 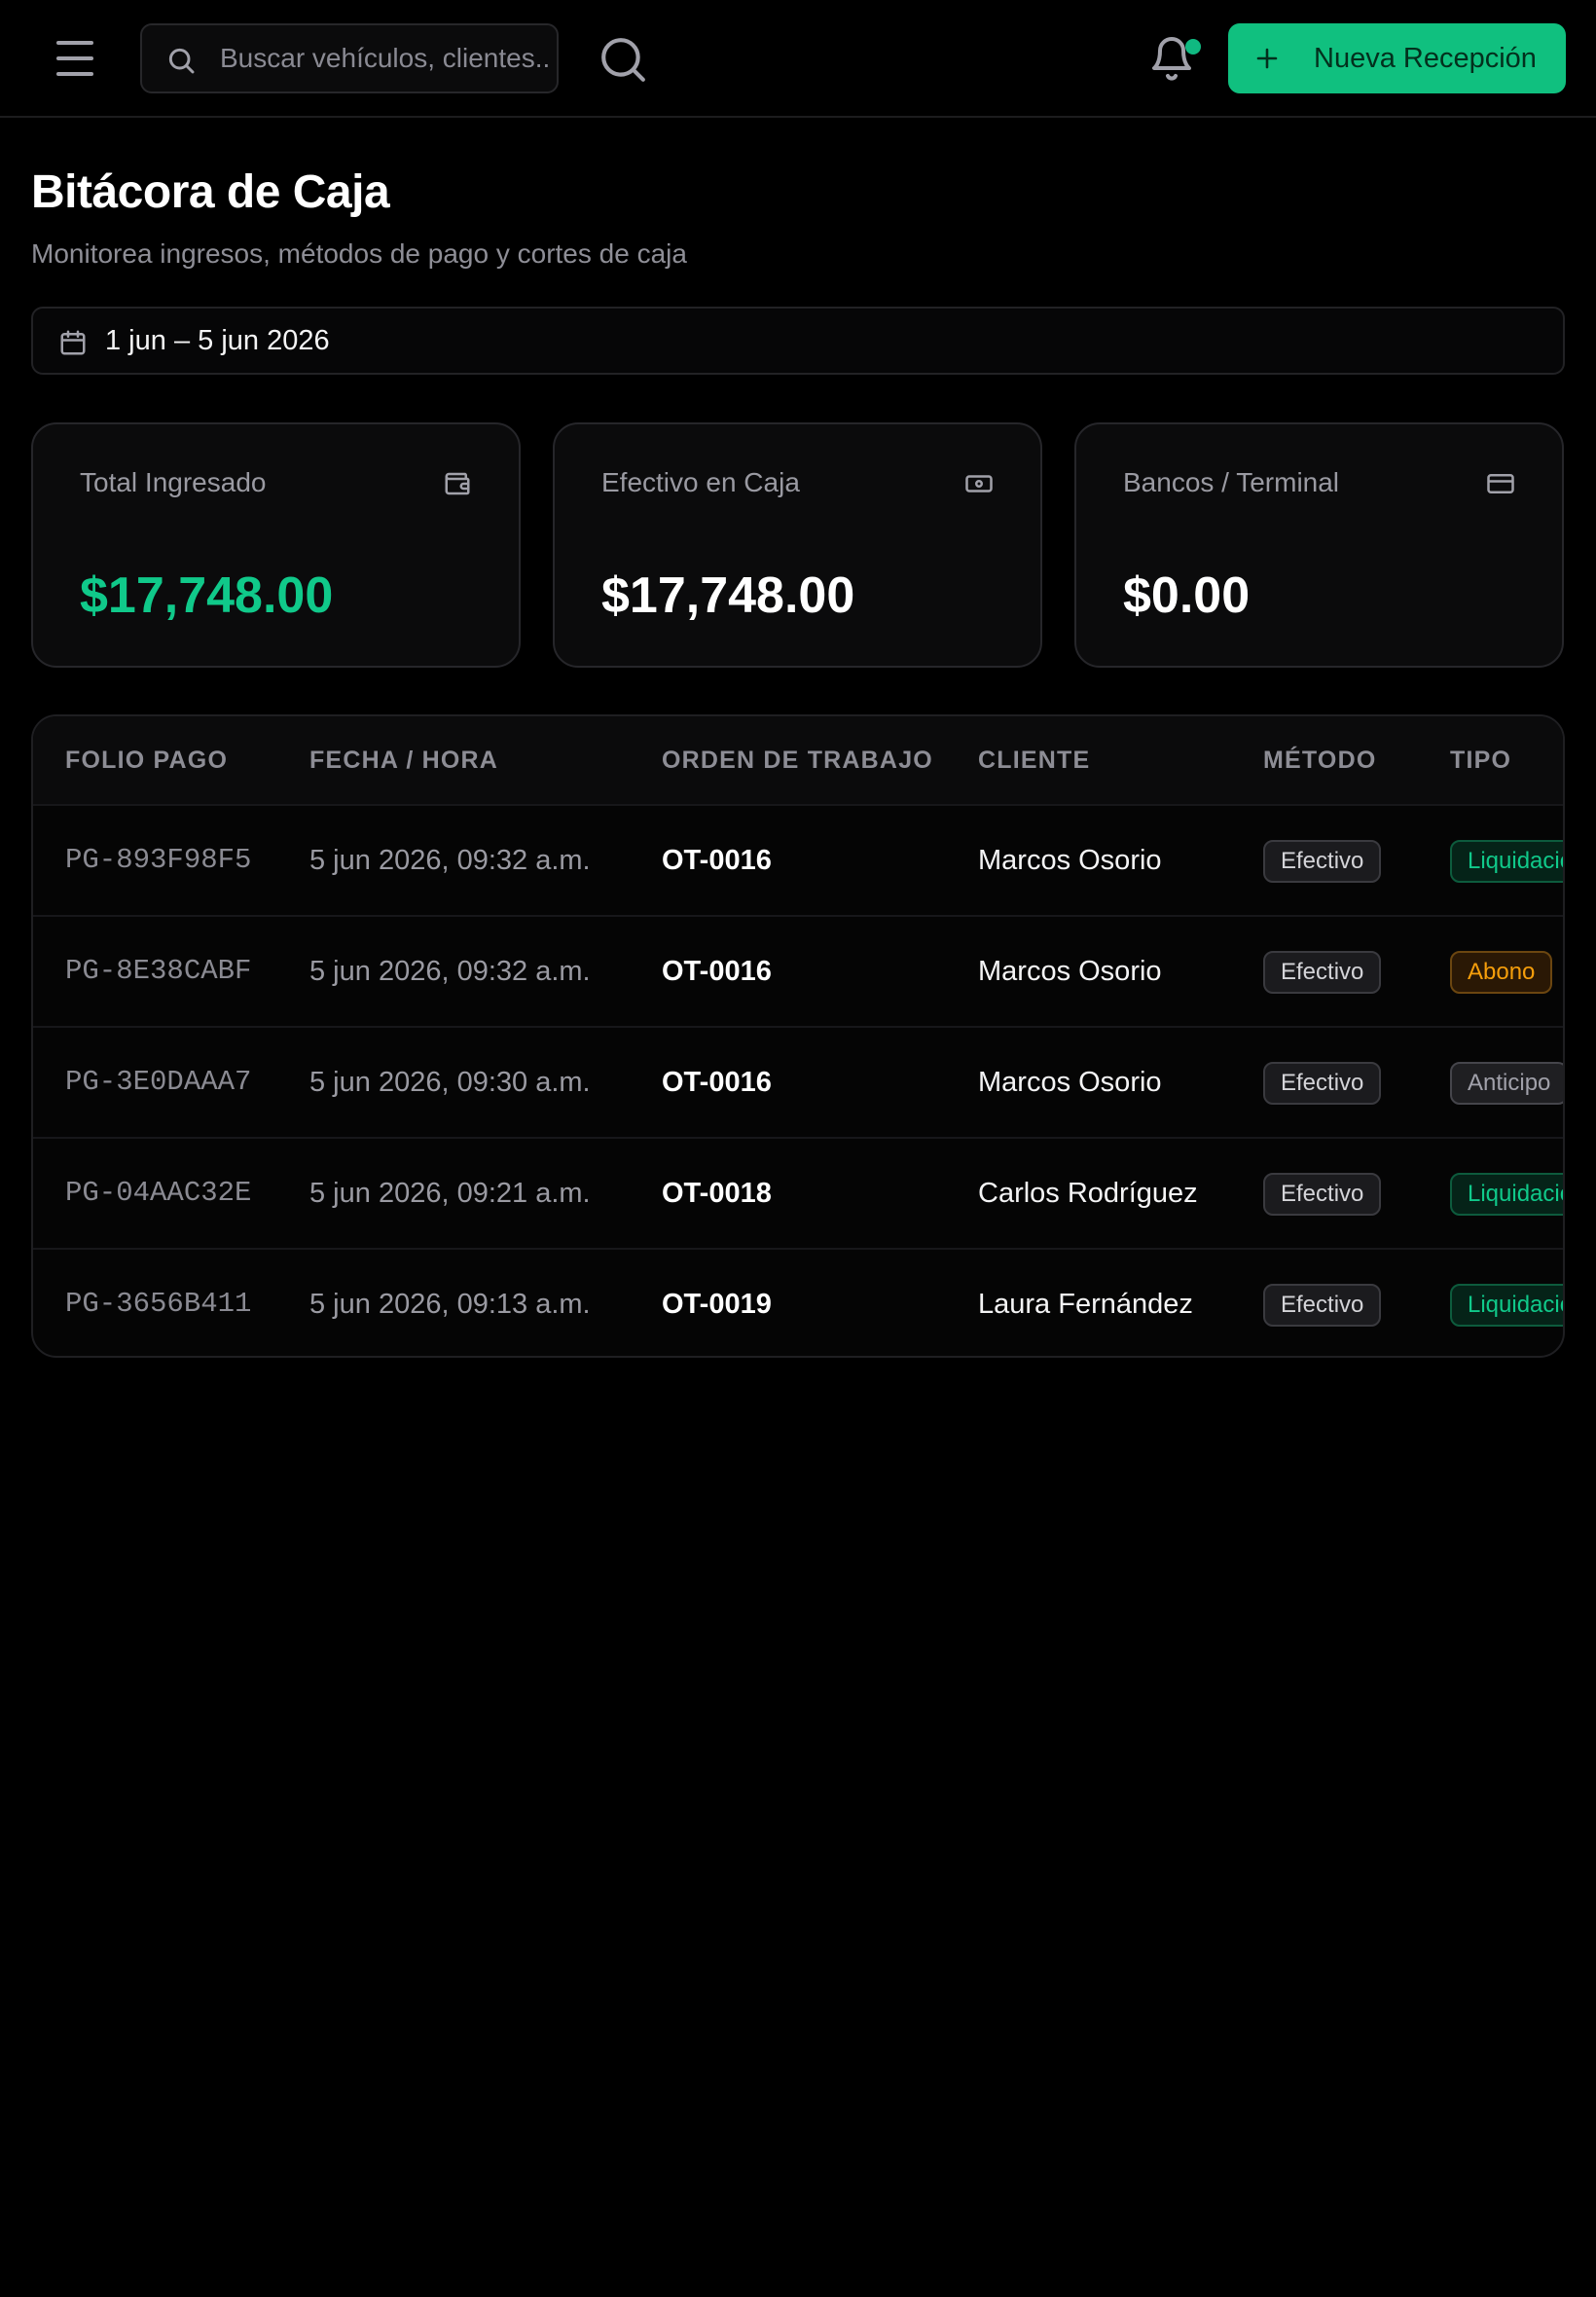 I want to click on cell-date: 5 jun 2026, 09:30 a.m., so click(x=450, y=1082).